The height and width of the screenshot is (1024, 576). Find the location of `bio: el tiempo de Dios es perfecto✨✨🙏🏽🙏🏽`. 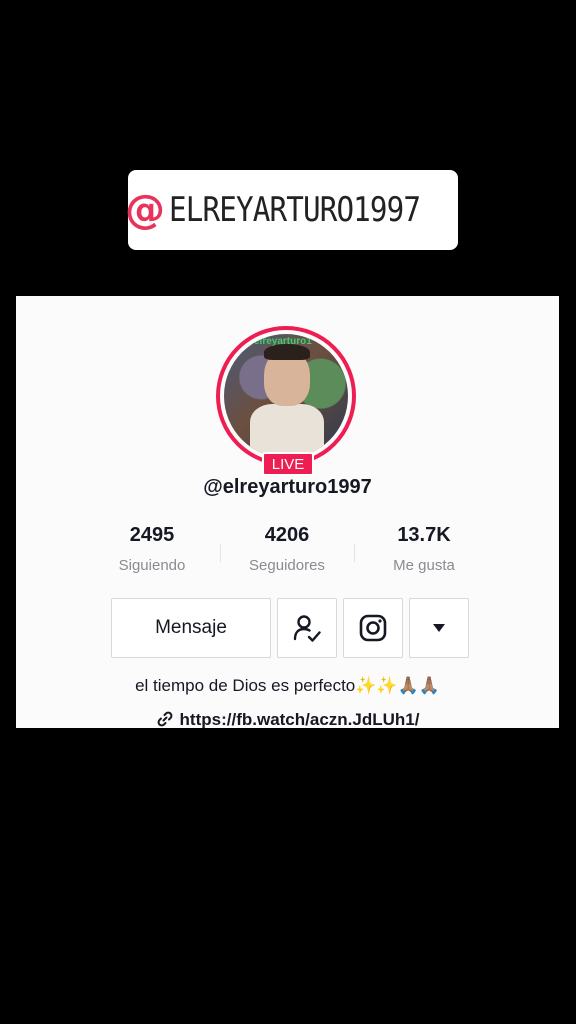

bio: el tiempo de Dios es perfecto✨✨🙏🏽🙏🏽 is located at coordinates (287, 686).